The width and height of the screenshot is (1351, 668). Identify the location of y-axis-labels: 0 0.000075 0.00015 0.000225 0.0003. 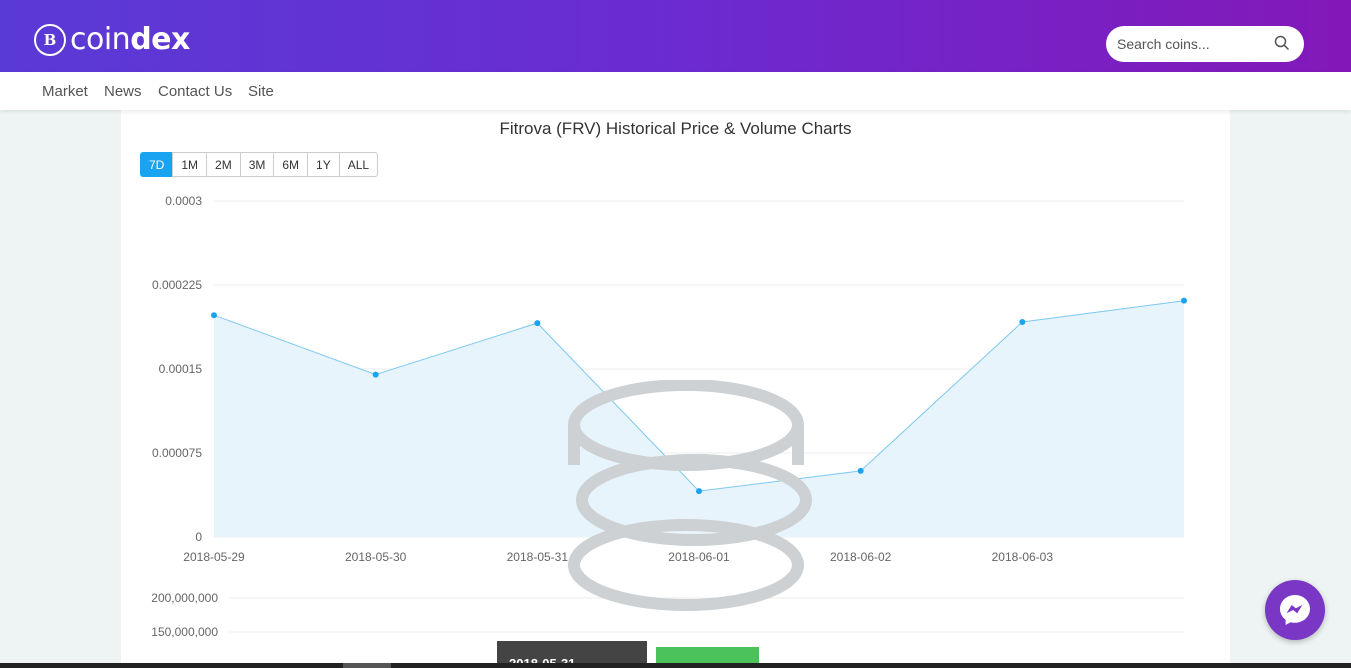
(177, 369).